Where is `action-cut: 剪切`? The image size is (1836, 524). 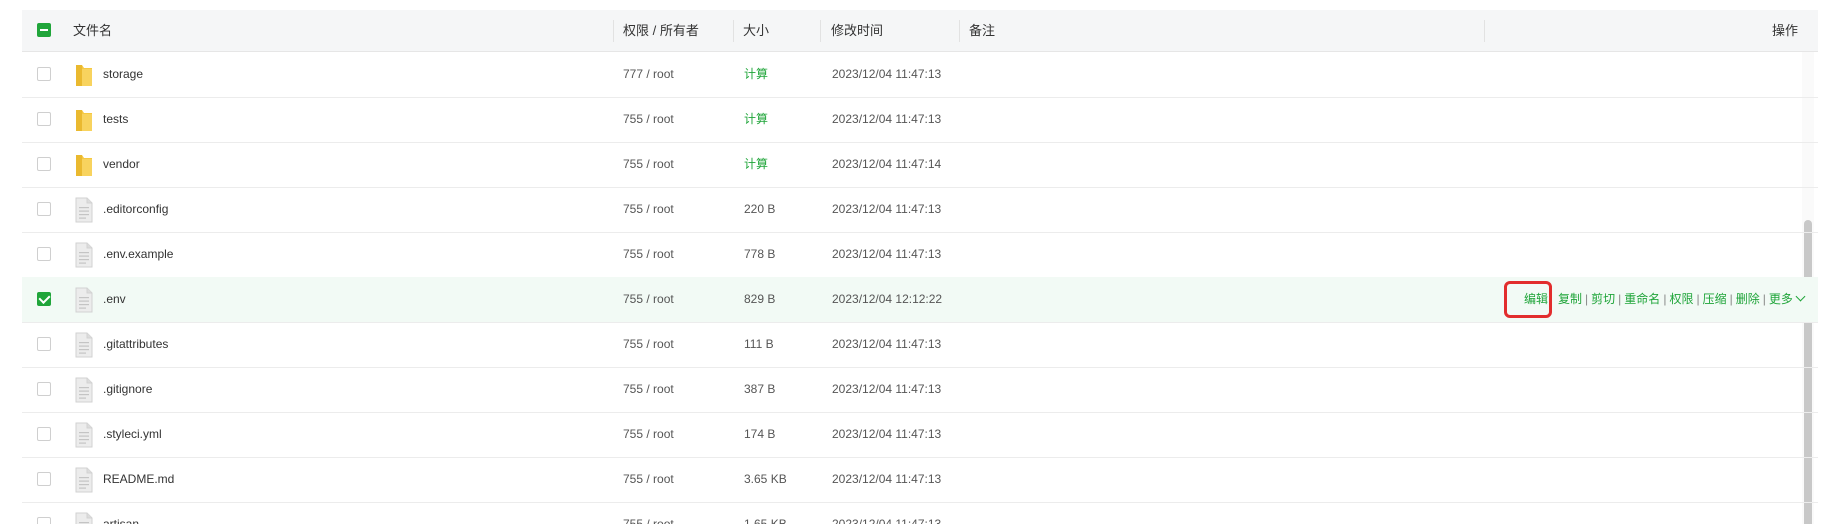 action-cut: 剪切 is located at coordinates (1603, 299).